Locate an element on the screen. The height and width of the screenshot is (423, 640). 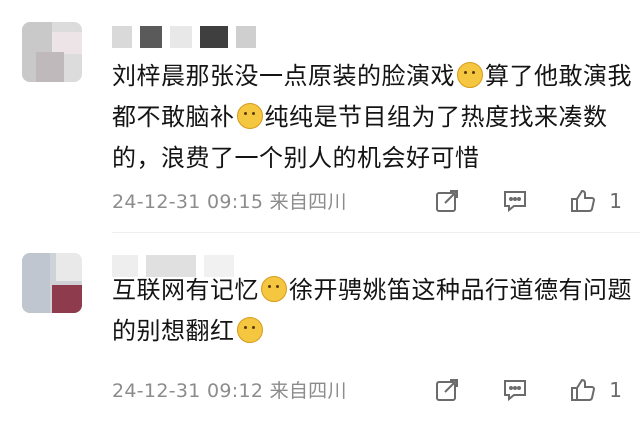
comment-meta: 24-12-31 09:12 来自四川 is located at coordinates (229, 391).